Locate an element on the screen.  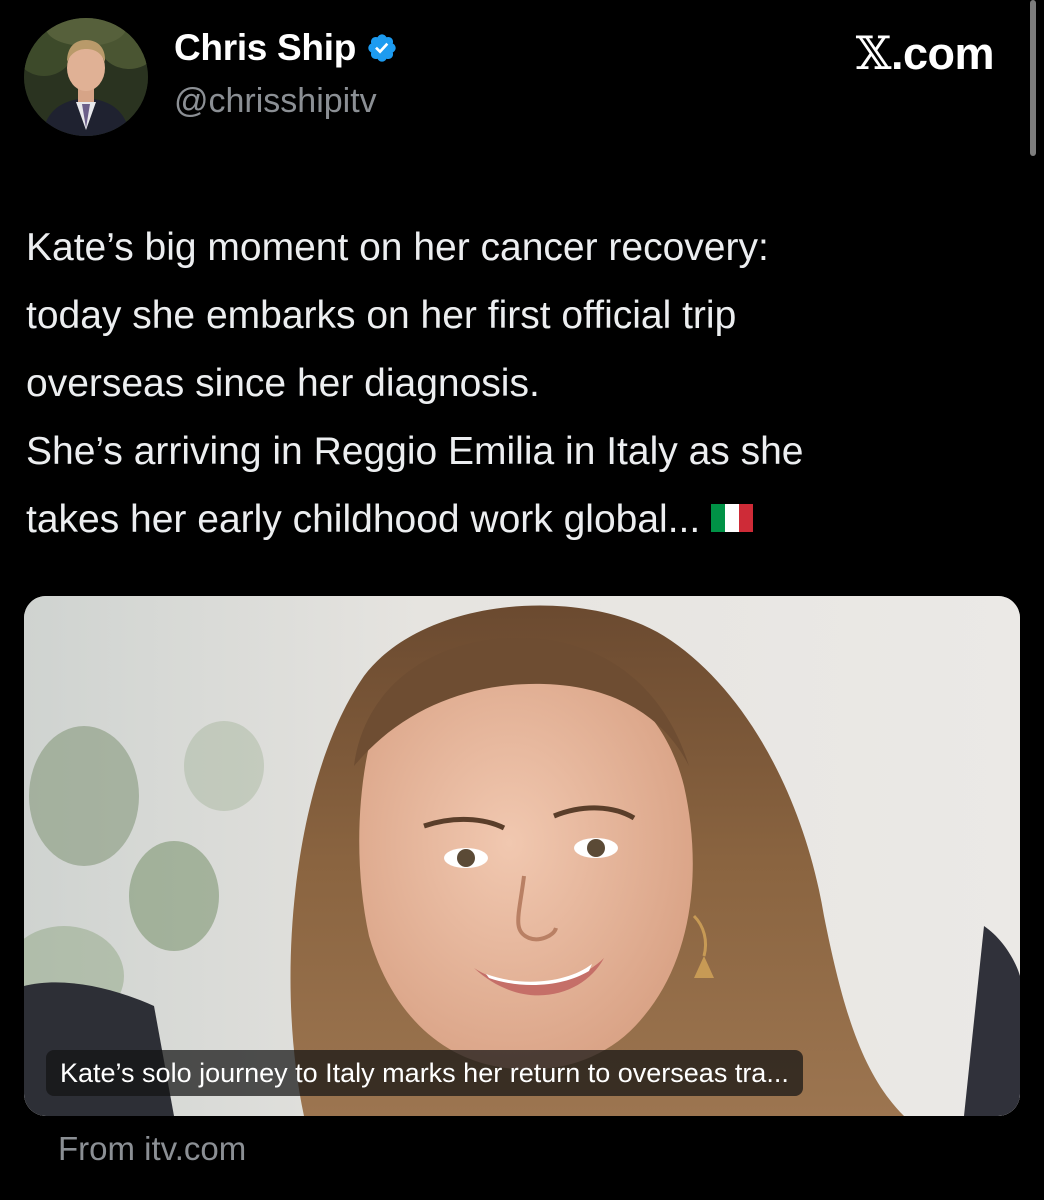
author-name-row: Chris Ship is located at coordinates (286, 48).